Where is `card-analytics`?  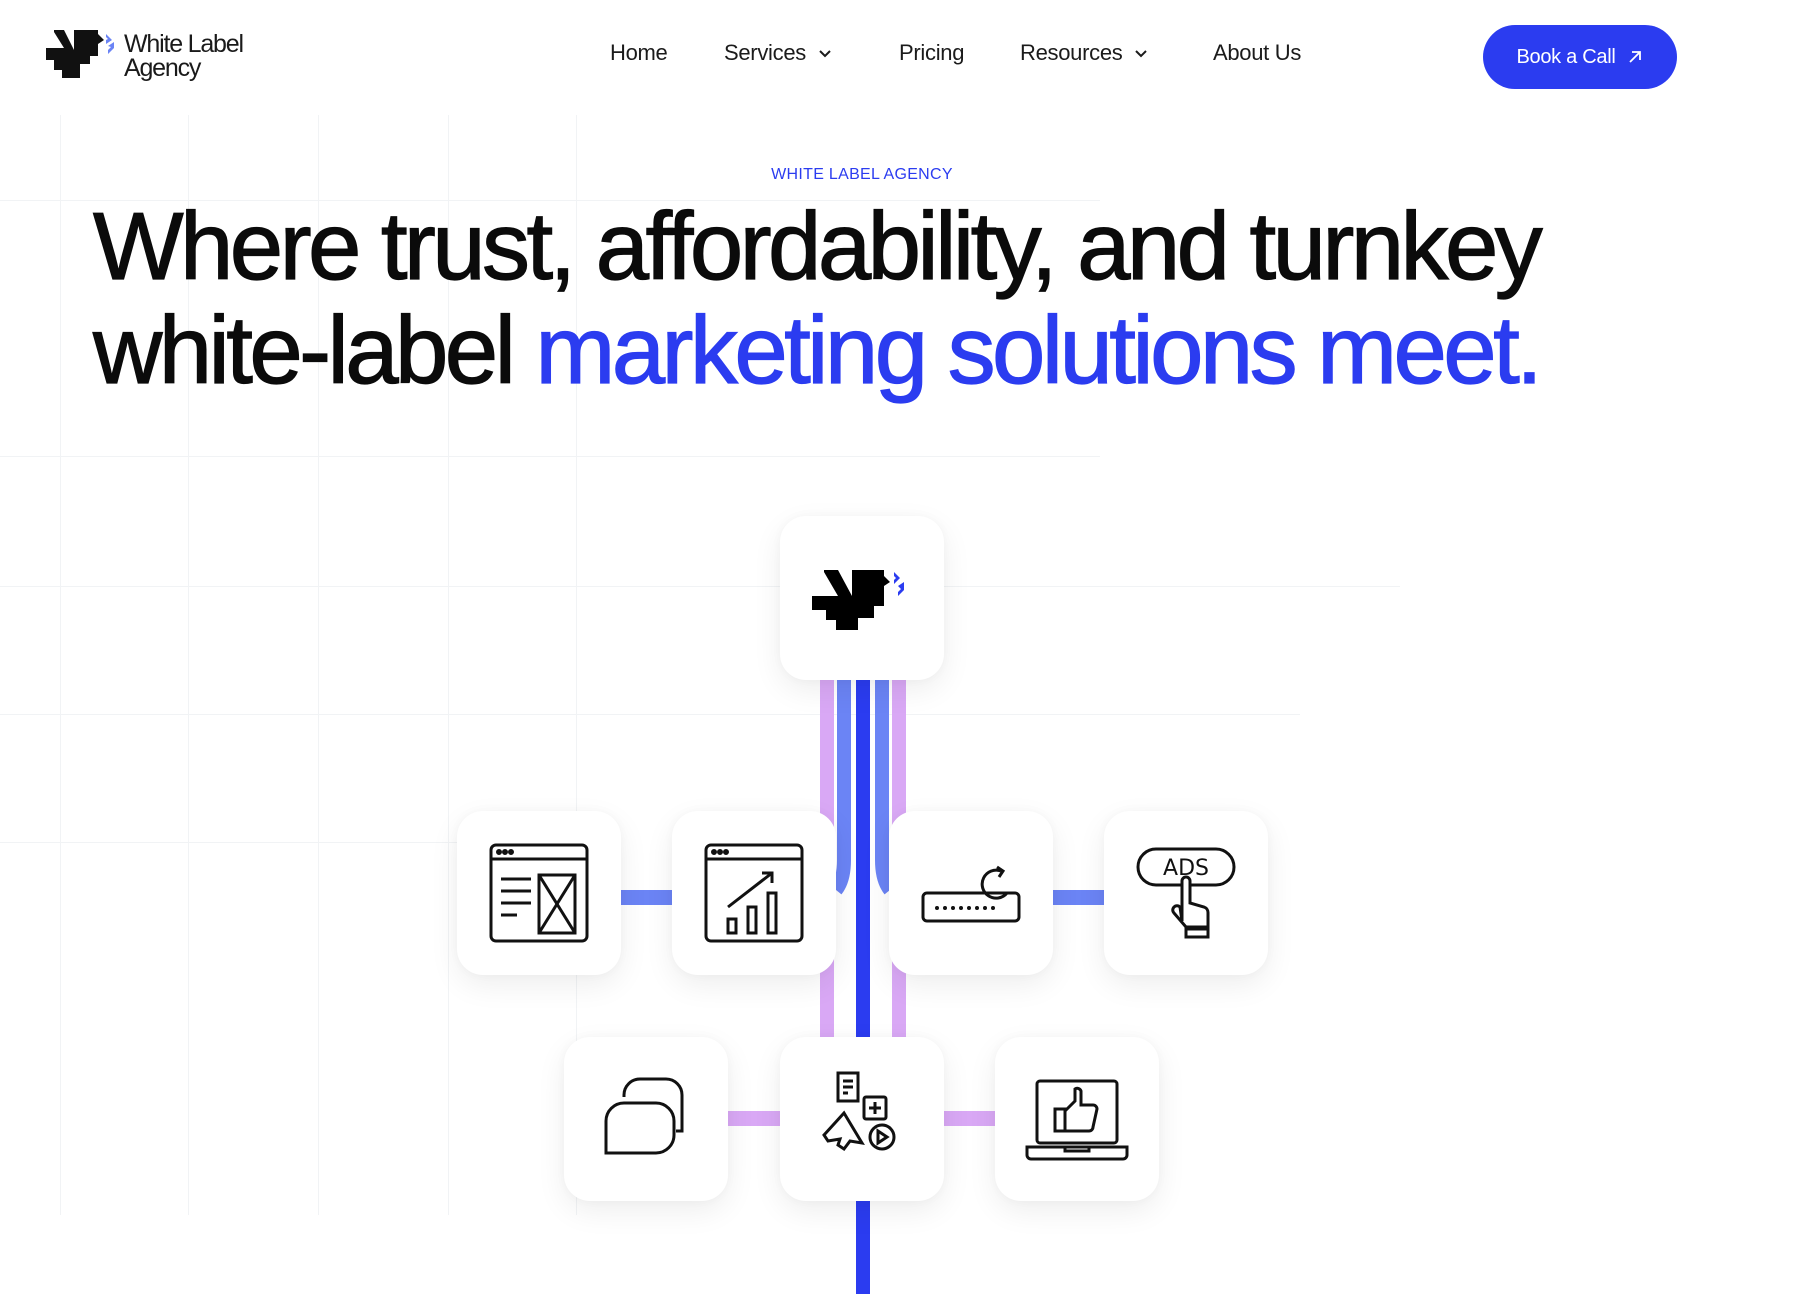
card-analytics is located at coordinates (754, 893).